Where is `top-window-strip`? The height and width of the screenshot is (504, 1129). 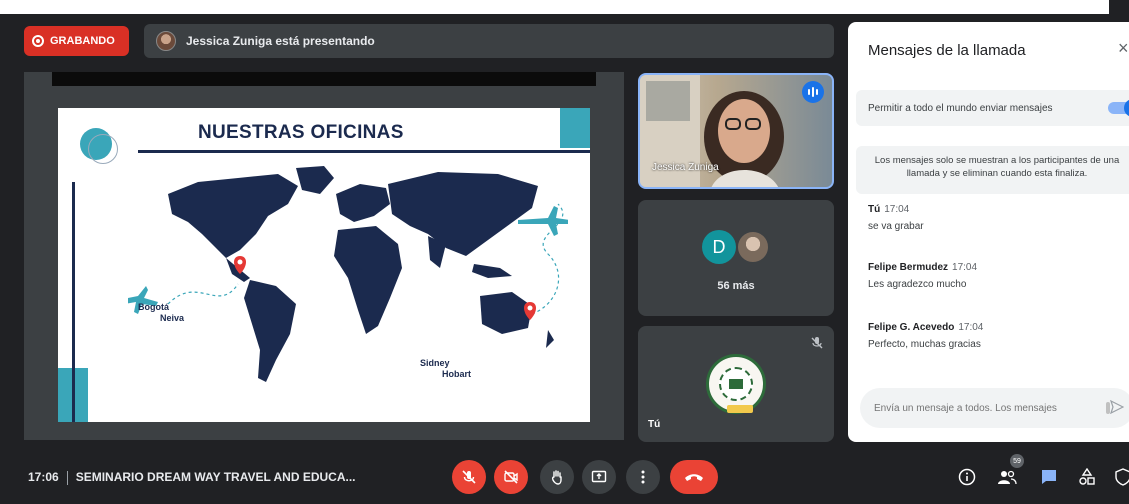 top-window-strip is located at coordinates (564, 7).